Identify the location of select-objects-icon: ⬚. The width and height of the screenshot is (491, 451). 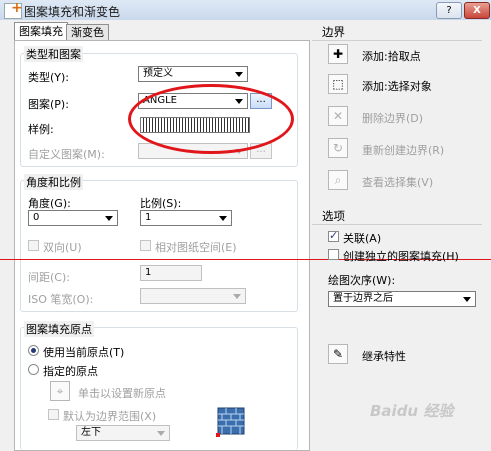
(338, 84).